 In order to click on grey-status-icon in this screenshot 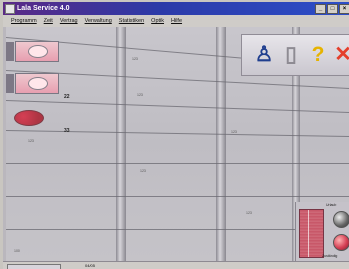, I will do `click(341, 219)`.